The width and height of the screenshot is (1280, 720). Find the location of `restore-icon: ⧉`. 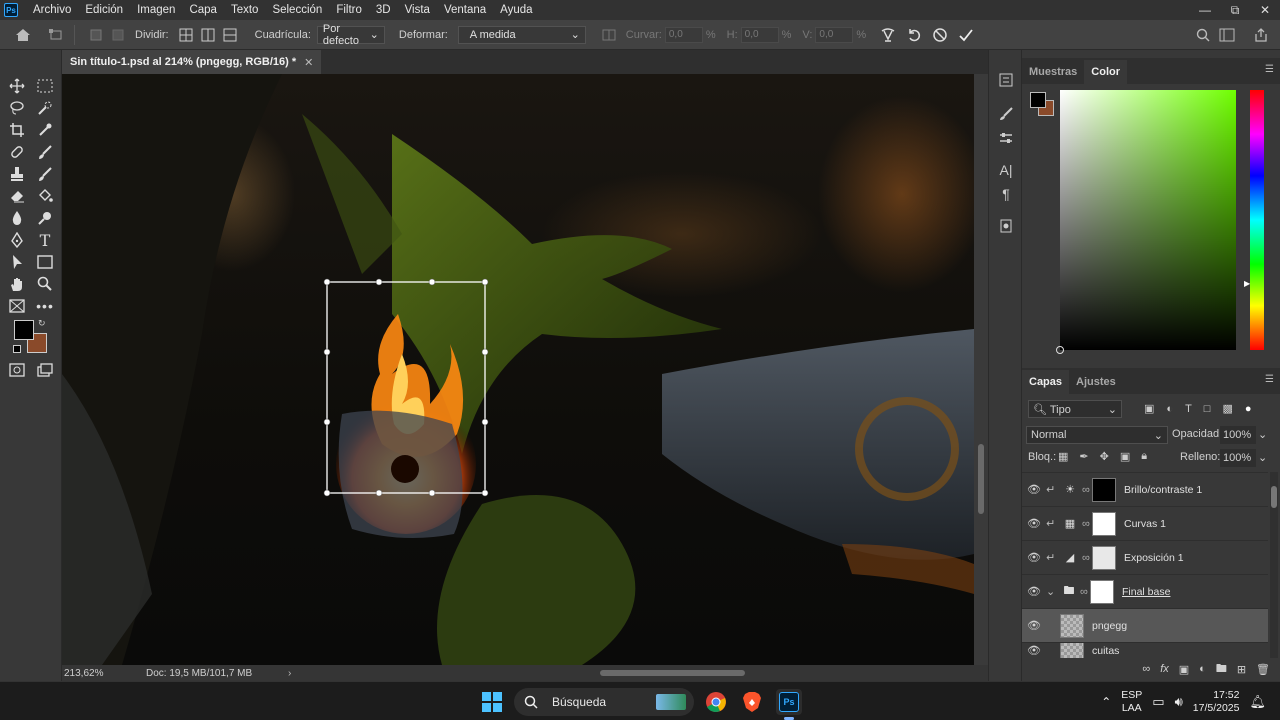

restore-icon: ⧉ is located at coordinates (1235, 10).